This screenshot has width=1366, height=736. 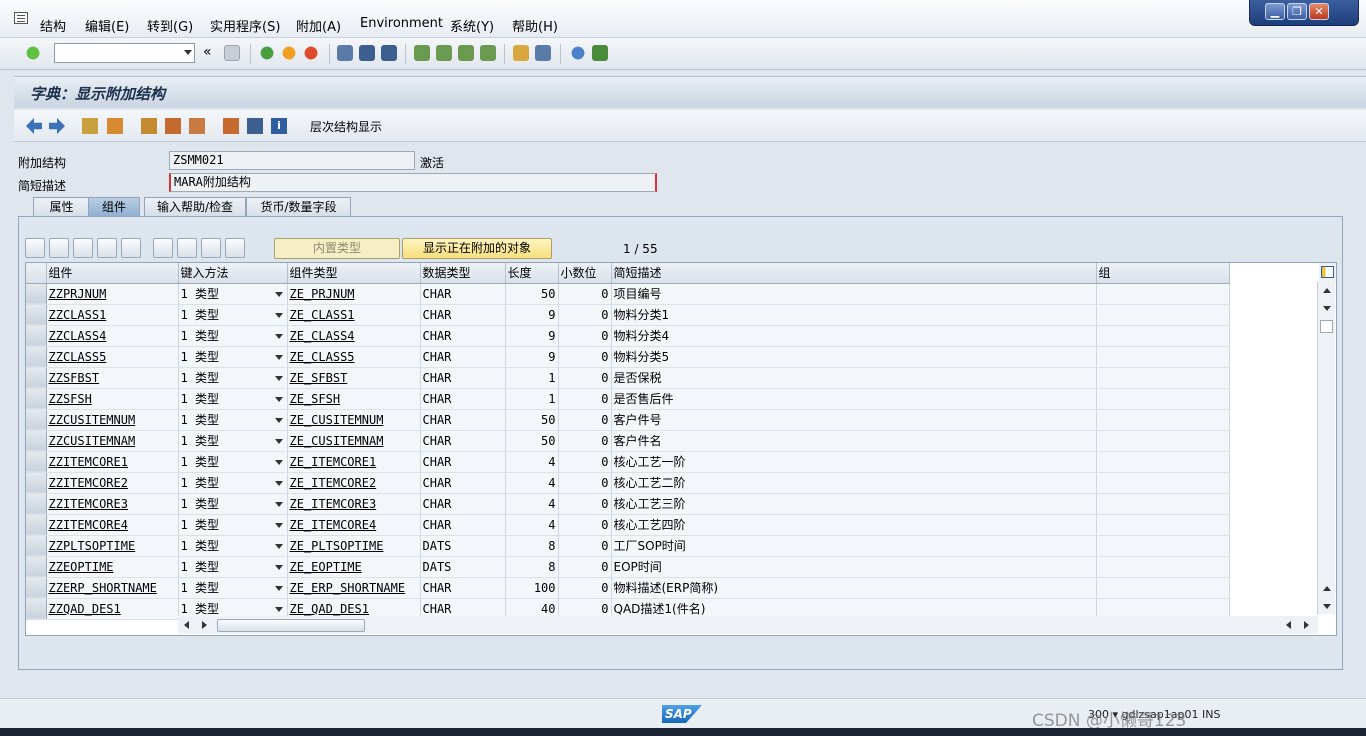 What do you see at coordinates (112, 588) in the screenshot?
I see `component-cell: ZZERP_SHORTNAME` at bounding box center [112, 588].